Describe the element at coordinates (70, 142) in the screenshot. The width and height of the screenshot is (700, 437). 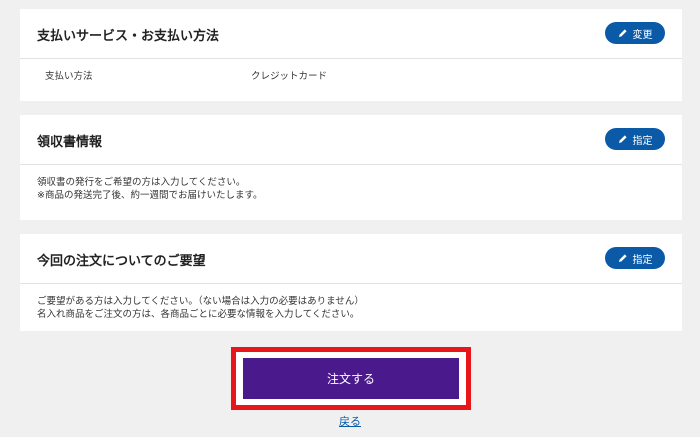
I see `receipt-card-title: 領収書情報` at that location.